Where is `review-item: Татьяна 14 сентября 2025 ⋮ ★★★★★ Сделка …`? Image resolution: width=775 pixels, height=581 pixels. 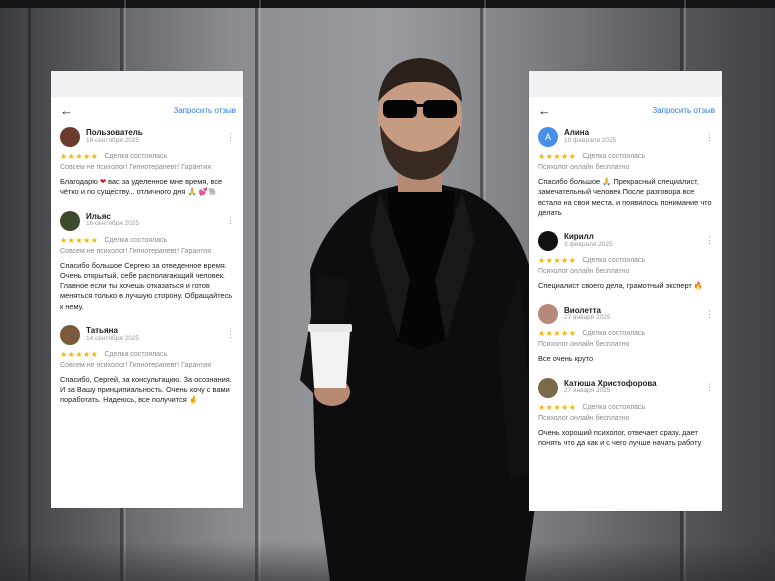 review-item: Татьяна 14 сентября 2025 ⋮ ★★★★★ Сделка … is located at coordinates (147, 367).